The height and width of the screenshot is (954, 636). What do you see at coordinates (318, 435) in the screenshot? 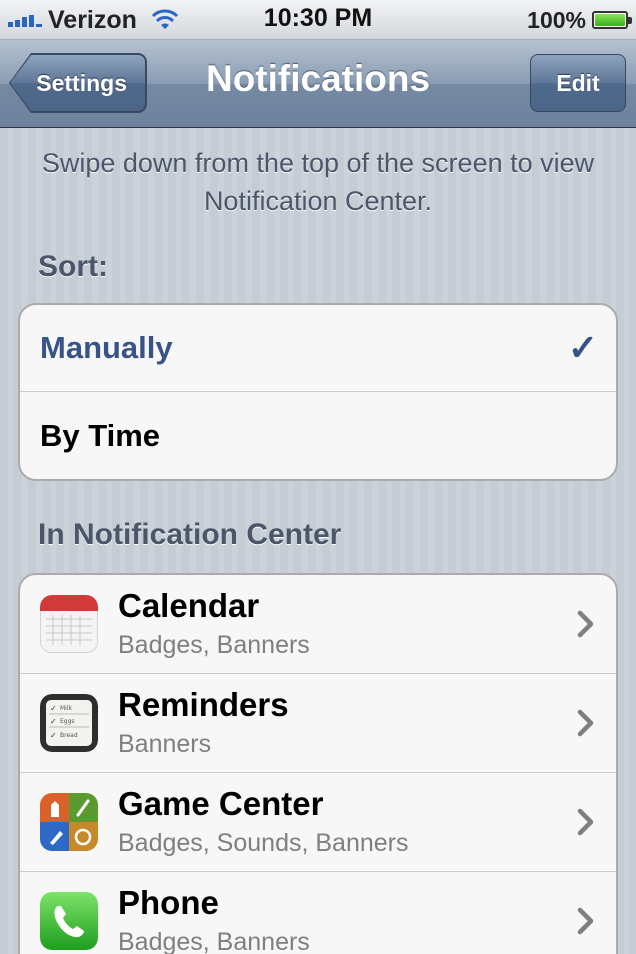
I see `sort-option-by-time: By Time` at bounding box center [318, 435].